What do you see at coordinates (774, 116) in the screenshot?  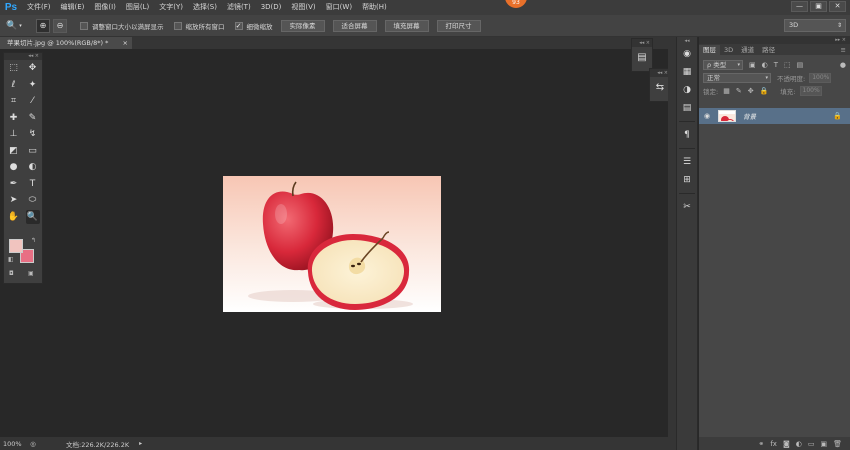 I see `layer-row: ◉ 背景 🔒` at bounding box center [774, 116].